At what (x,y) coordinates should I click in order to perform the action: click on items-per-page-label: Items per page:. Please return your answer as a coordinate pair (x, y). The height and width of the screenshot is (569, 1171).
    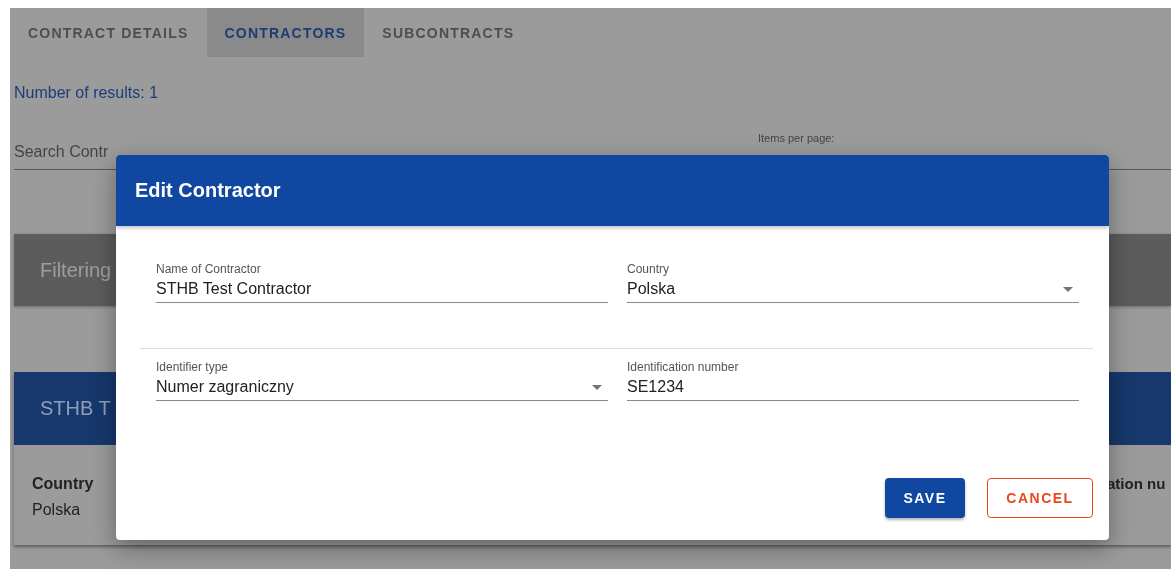
    Looking at the image, I should click on (796, 138).